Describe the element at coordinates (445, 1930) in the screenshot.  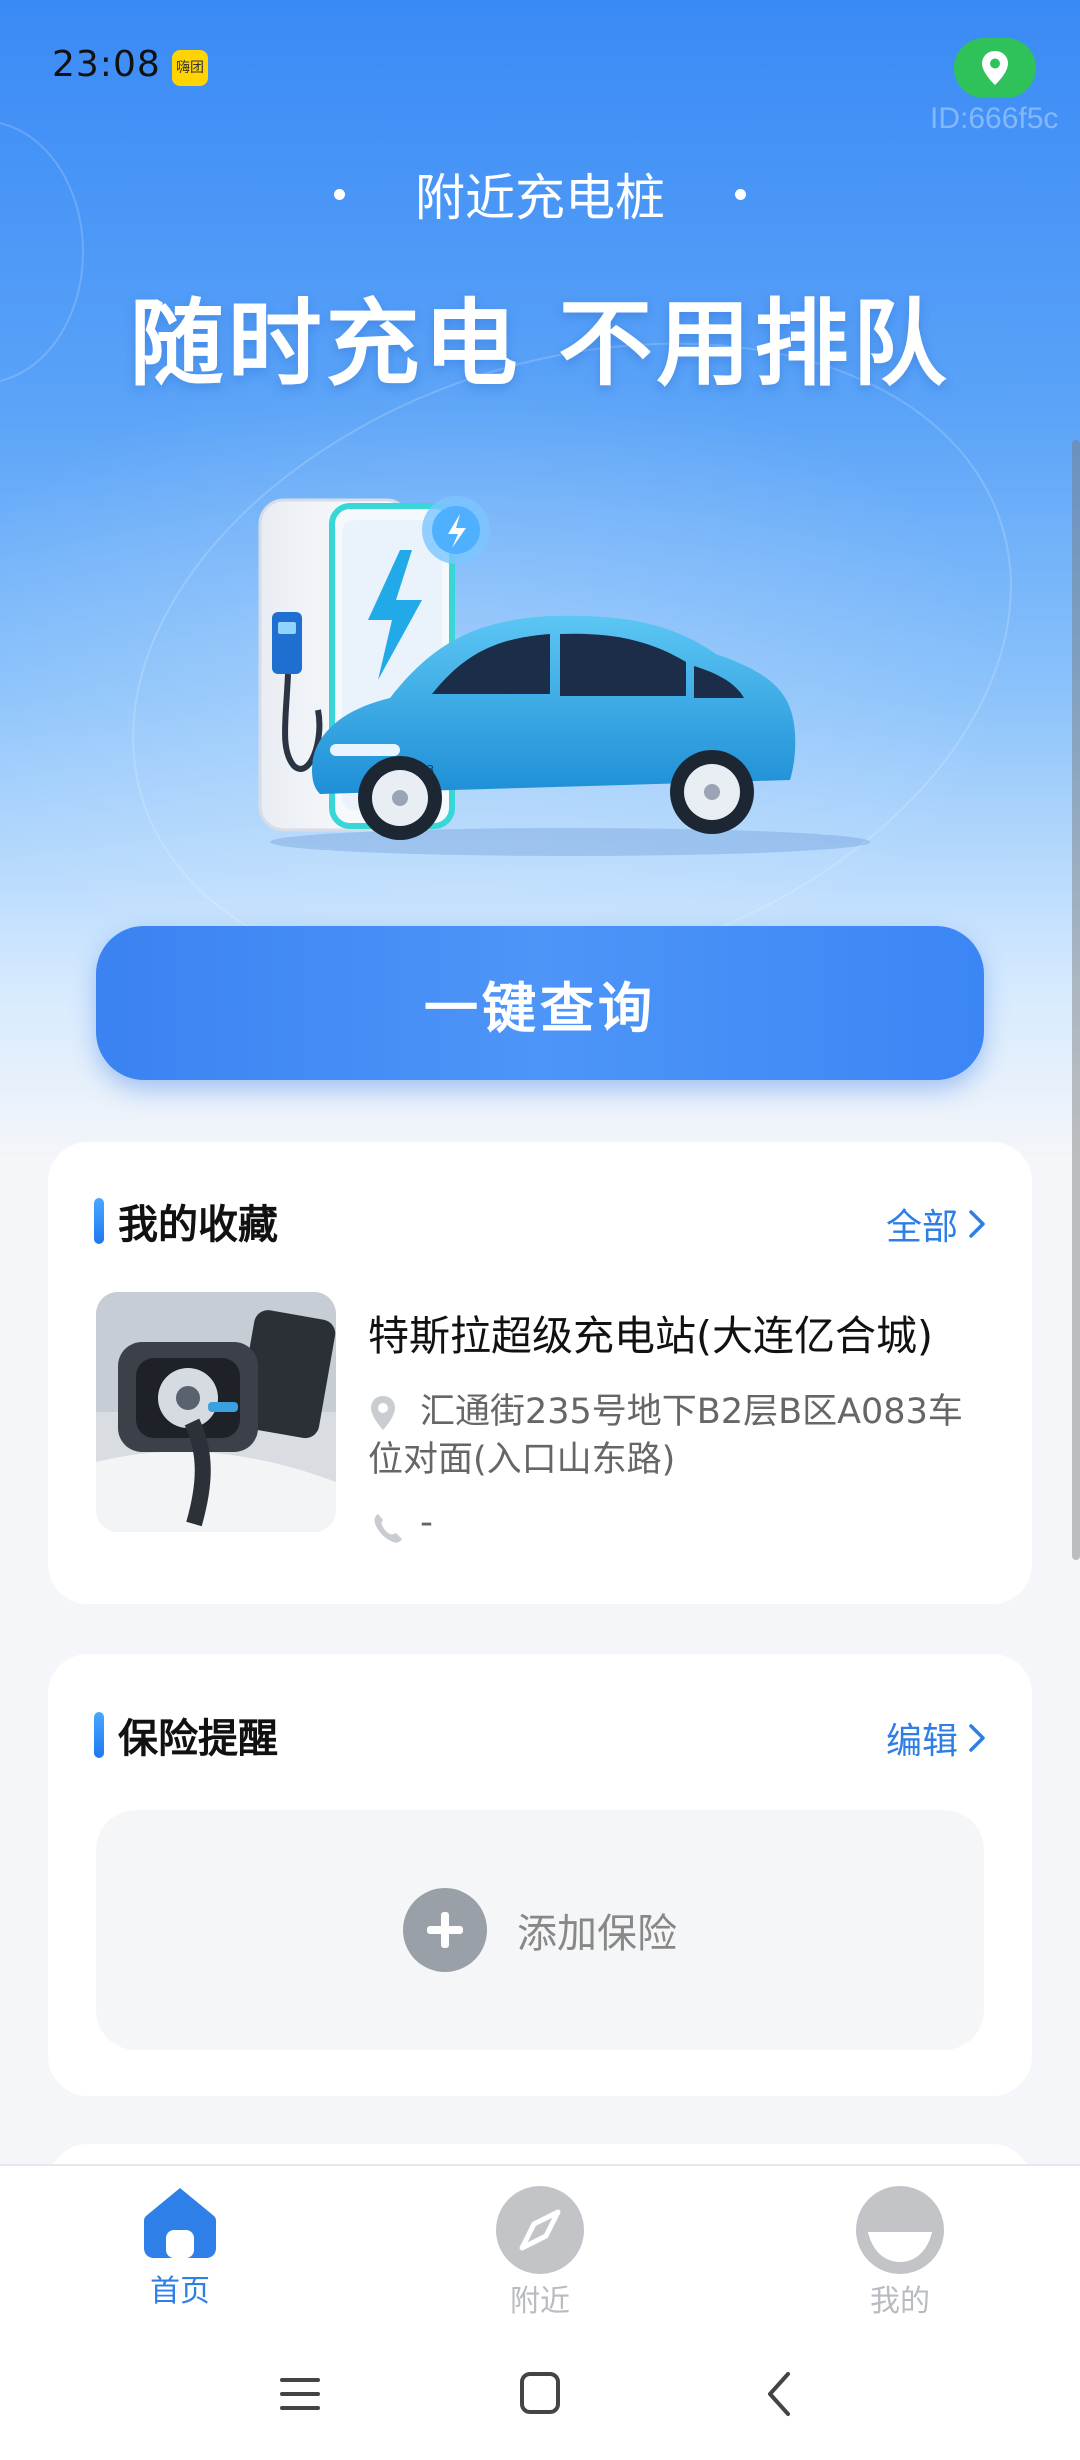
I see `plus-icon` at that location.